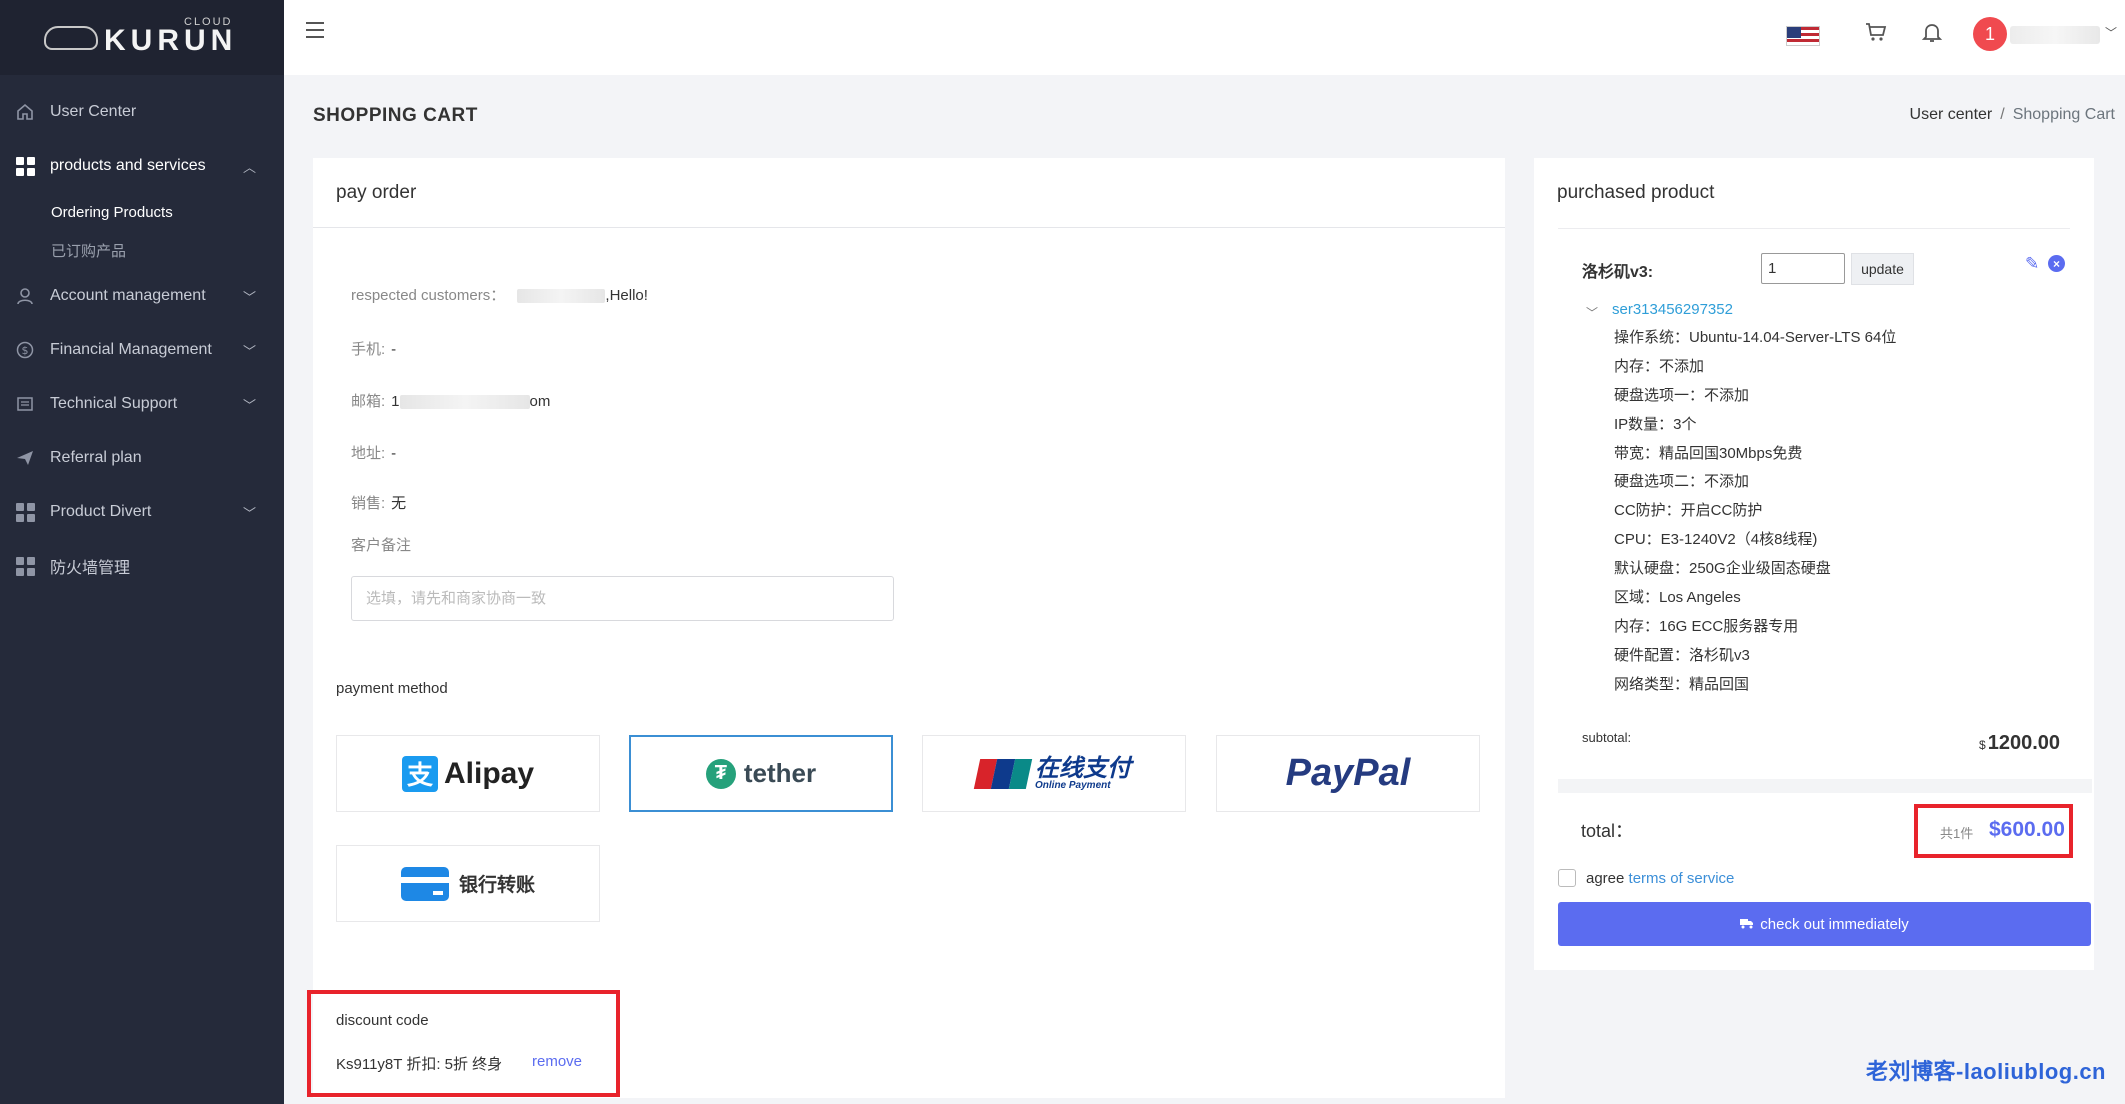 The height and width of the screenshot is (1104, 2125). I want to click on brand-logo: KURUN CLOUD, so click(142, 37).